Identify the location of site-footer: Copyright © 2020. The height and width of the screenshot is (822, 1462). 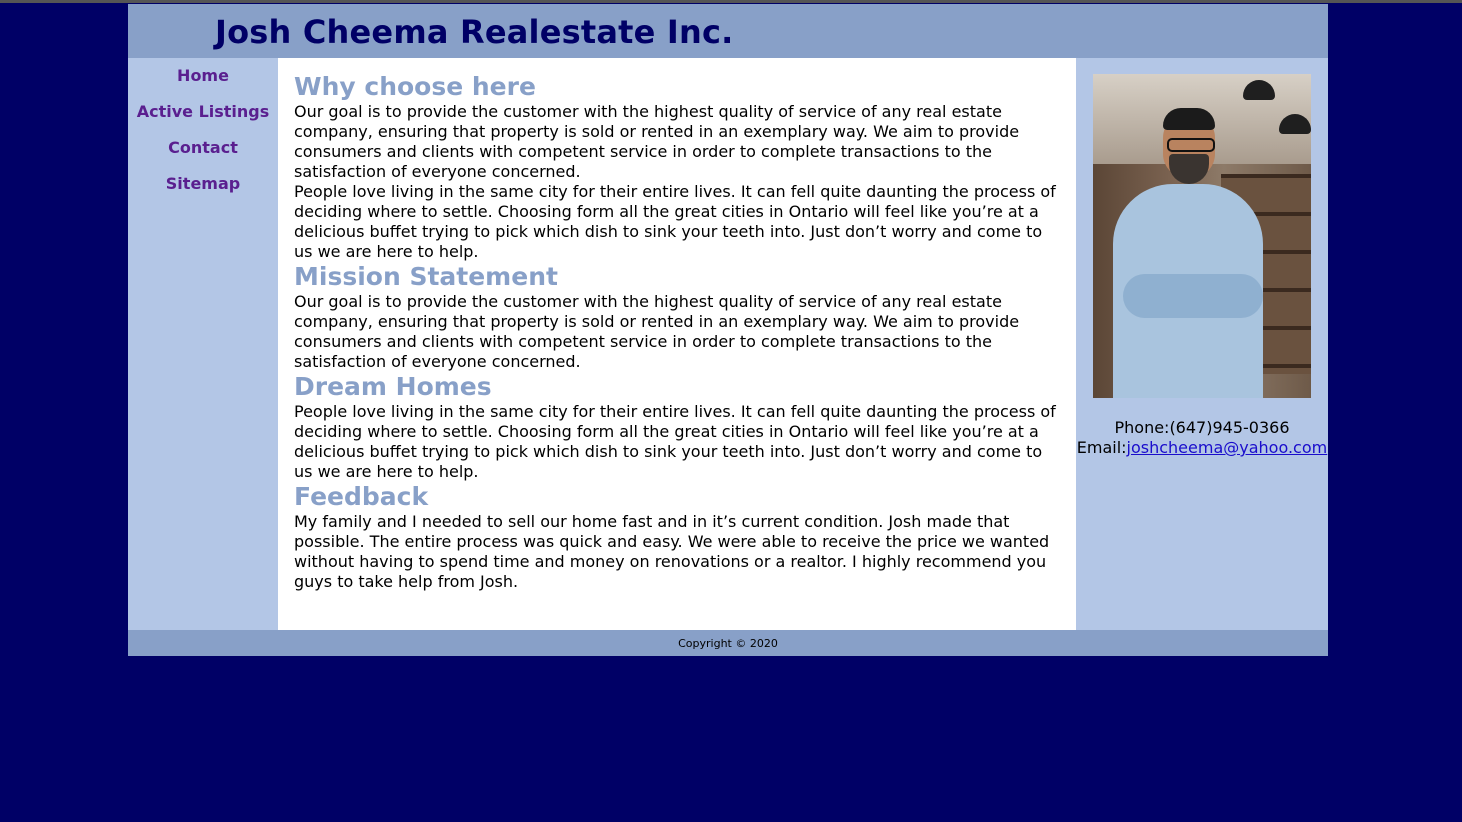
(728, 643).